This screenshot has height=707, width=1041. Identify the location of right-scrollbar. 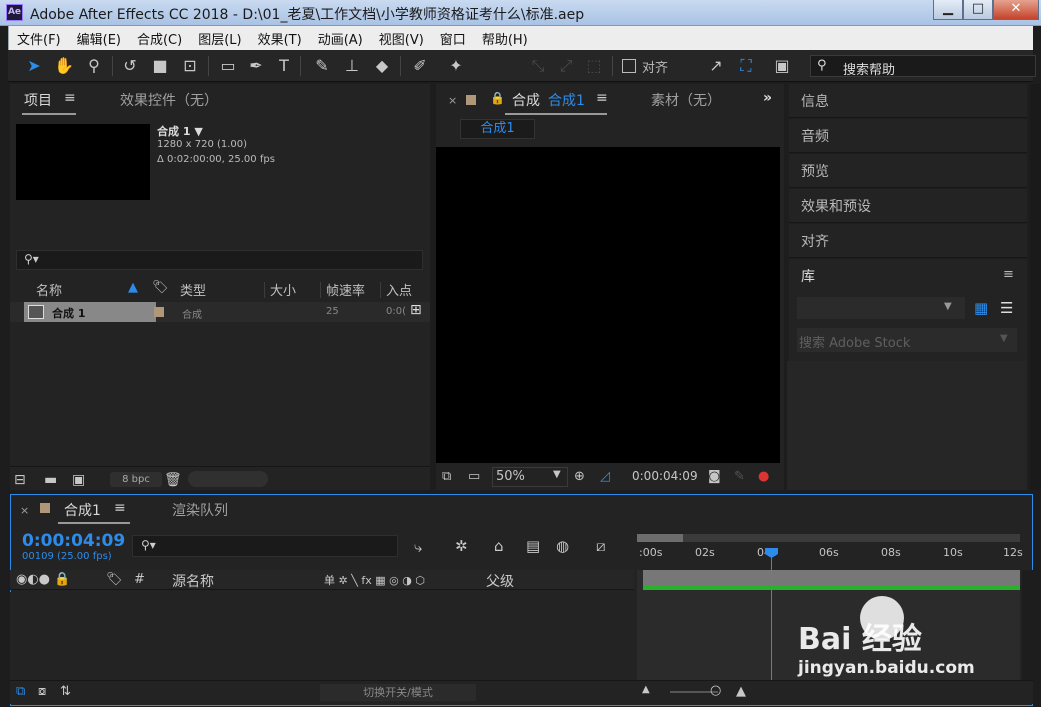
(1035, 287).